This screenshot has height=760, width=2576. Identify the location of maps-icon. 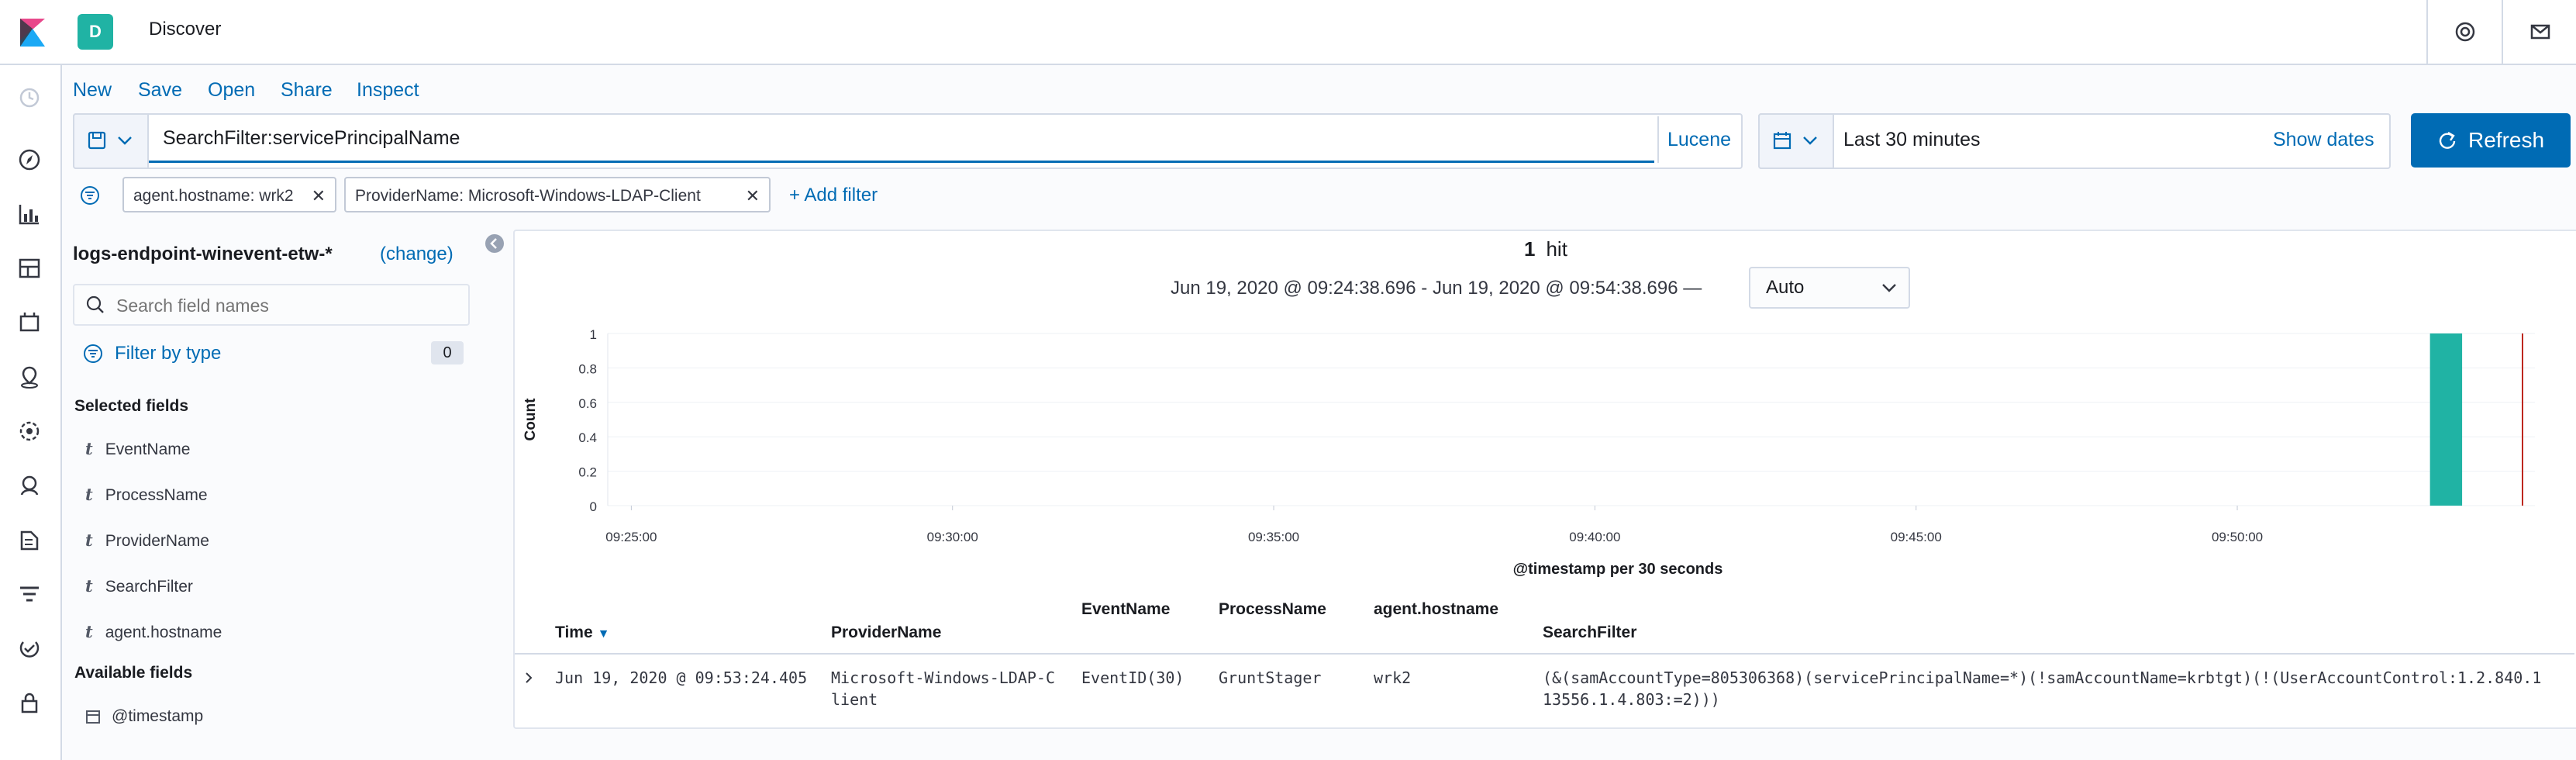
(29, 376).